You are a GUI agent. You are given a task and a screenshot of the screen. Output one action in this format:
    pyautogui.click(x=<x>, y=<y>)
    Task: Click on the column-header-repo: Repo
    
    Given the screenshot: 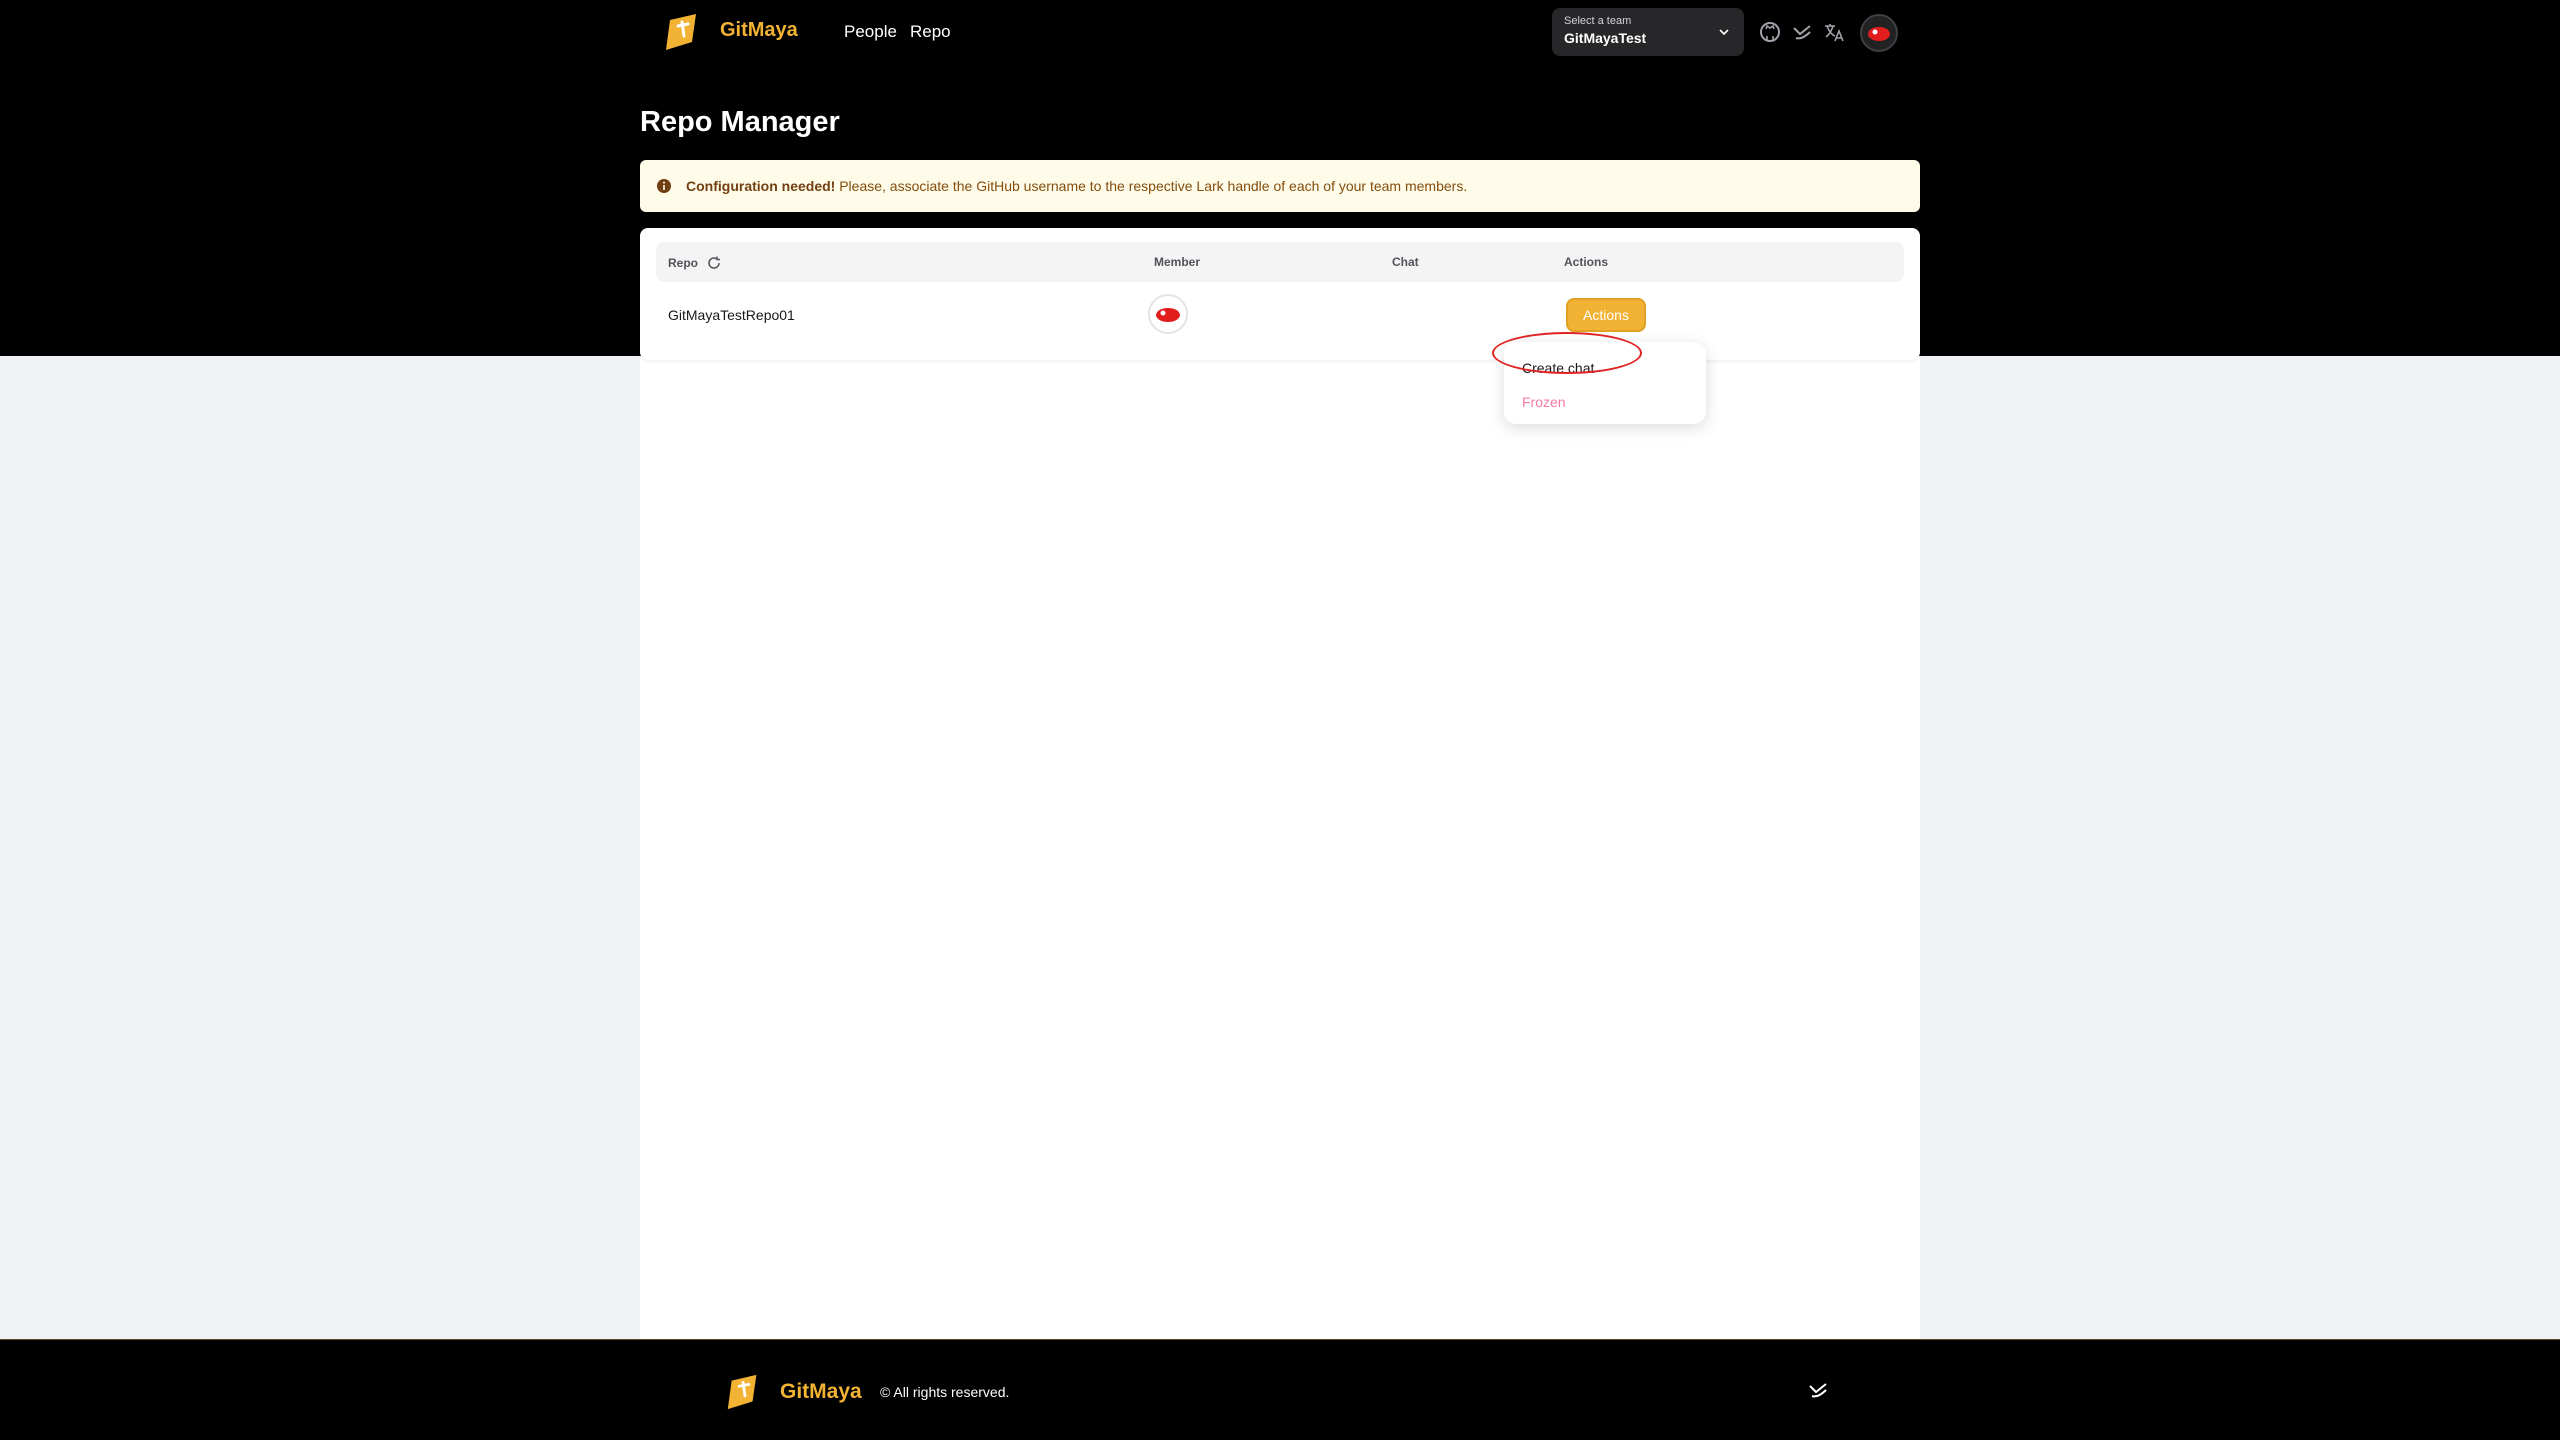 What is the action you would take?
    pyautogui.click(x=695, y=263)
    